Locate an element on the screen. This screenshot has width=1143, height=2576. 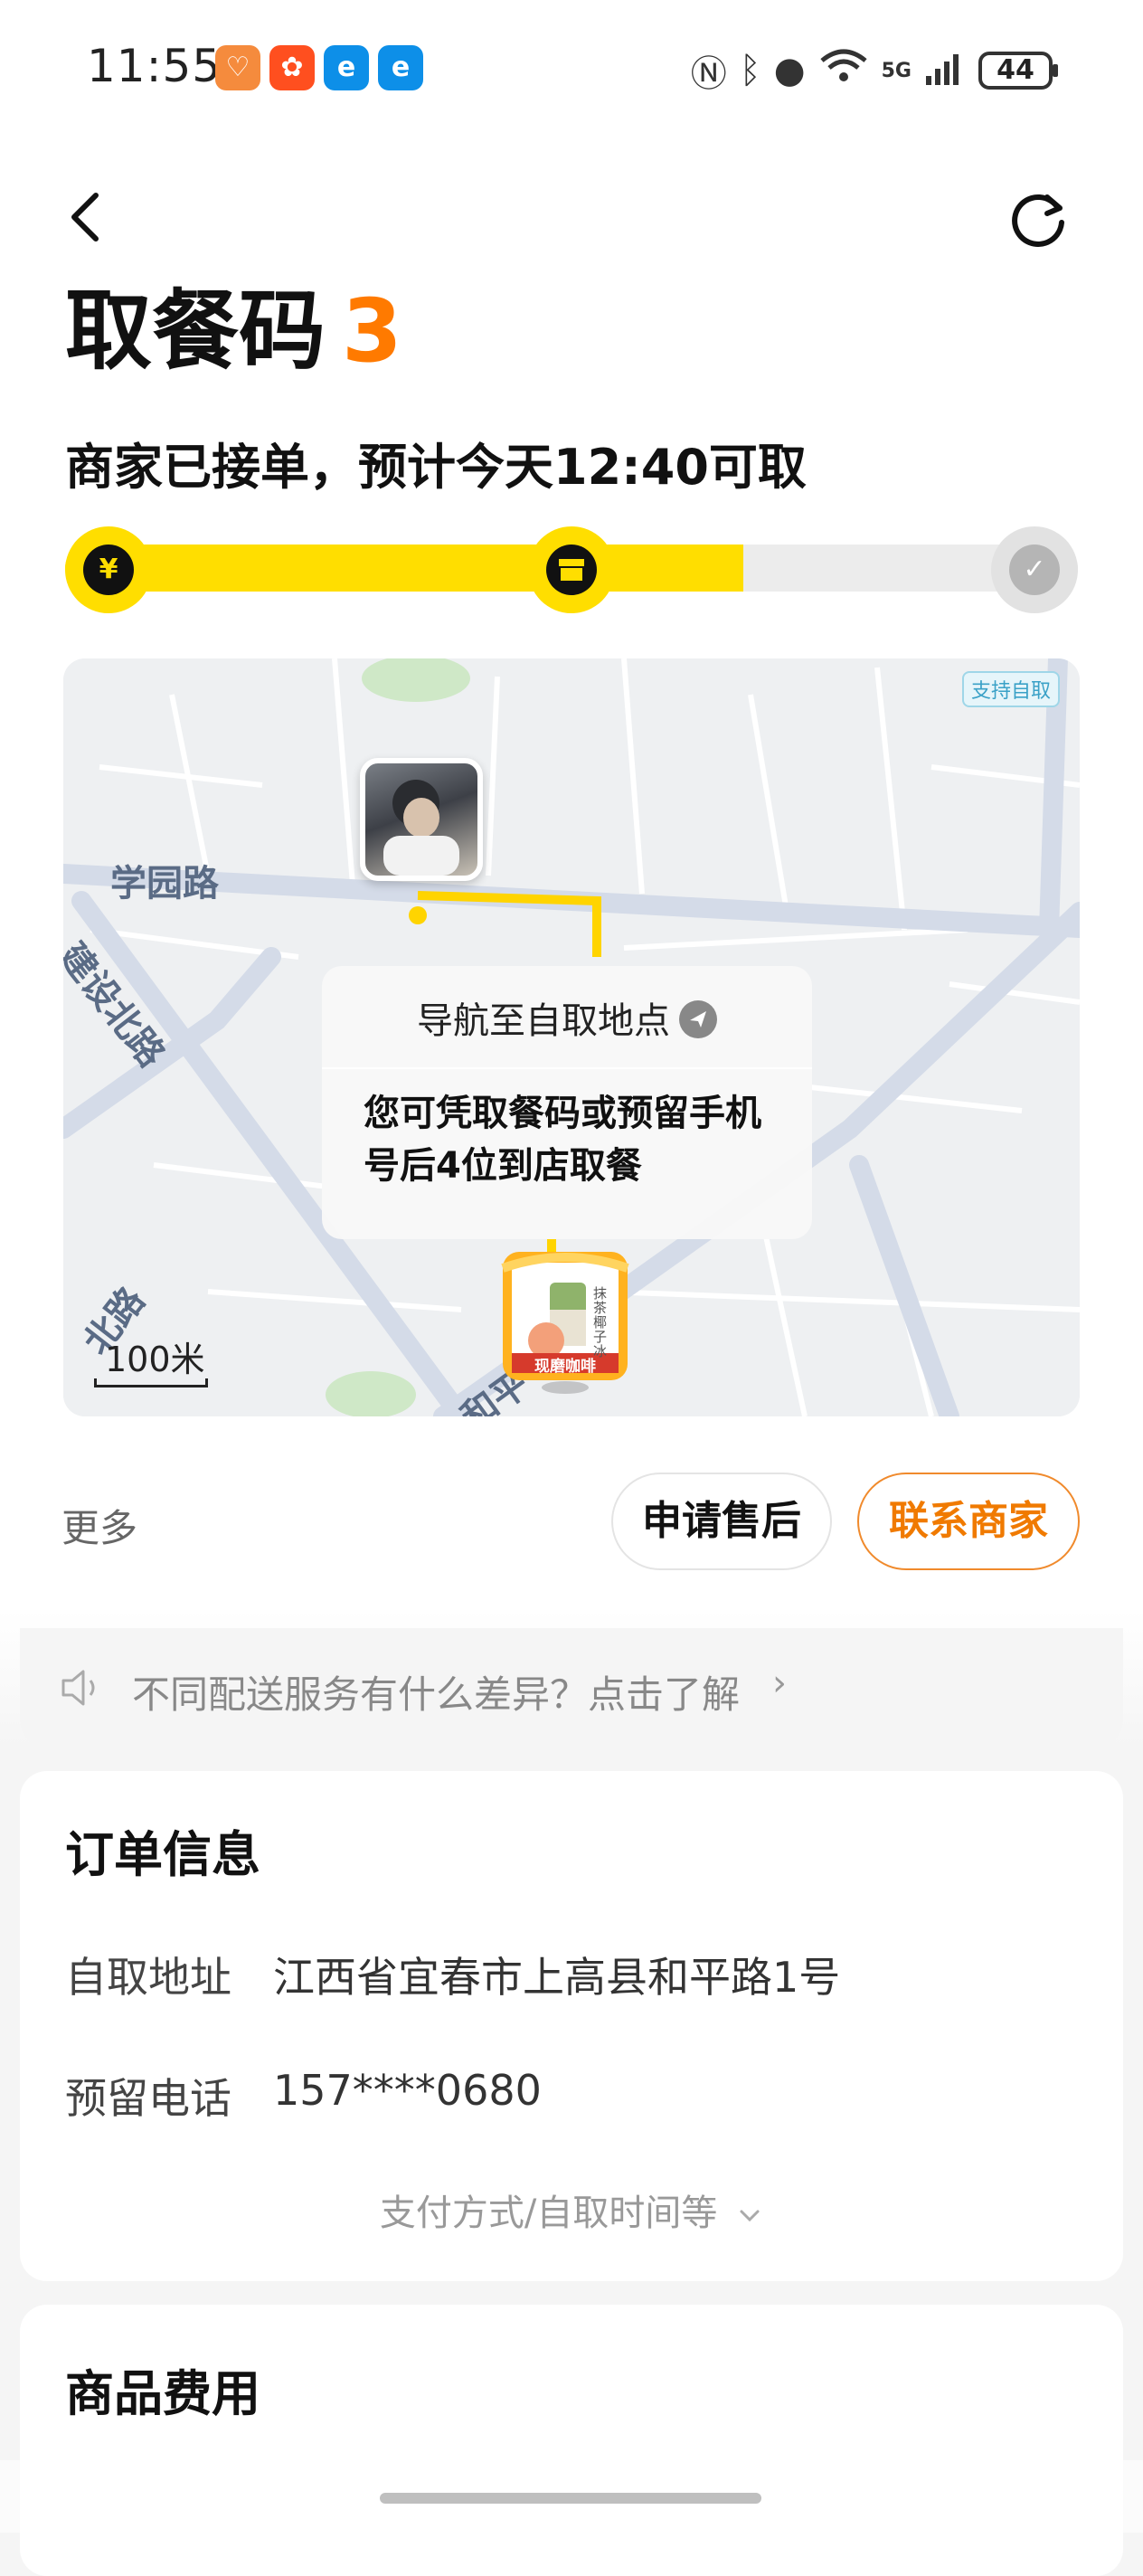
store-pin: 现磨咖啡 抹茶椰子冰 is located at coordinates (565, 1321).